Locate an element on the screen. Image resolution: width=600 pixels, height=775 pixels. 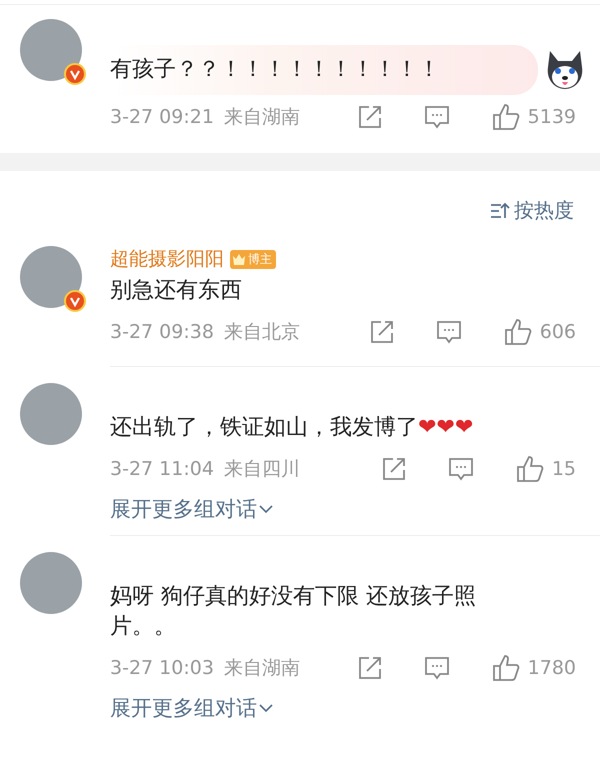
comment-text: 妈呀 狗仔真的好没有下限 还放孩子照片。。 is located at coordinates (293, 612).